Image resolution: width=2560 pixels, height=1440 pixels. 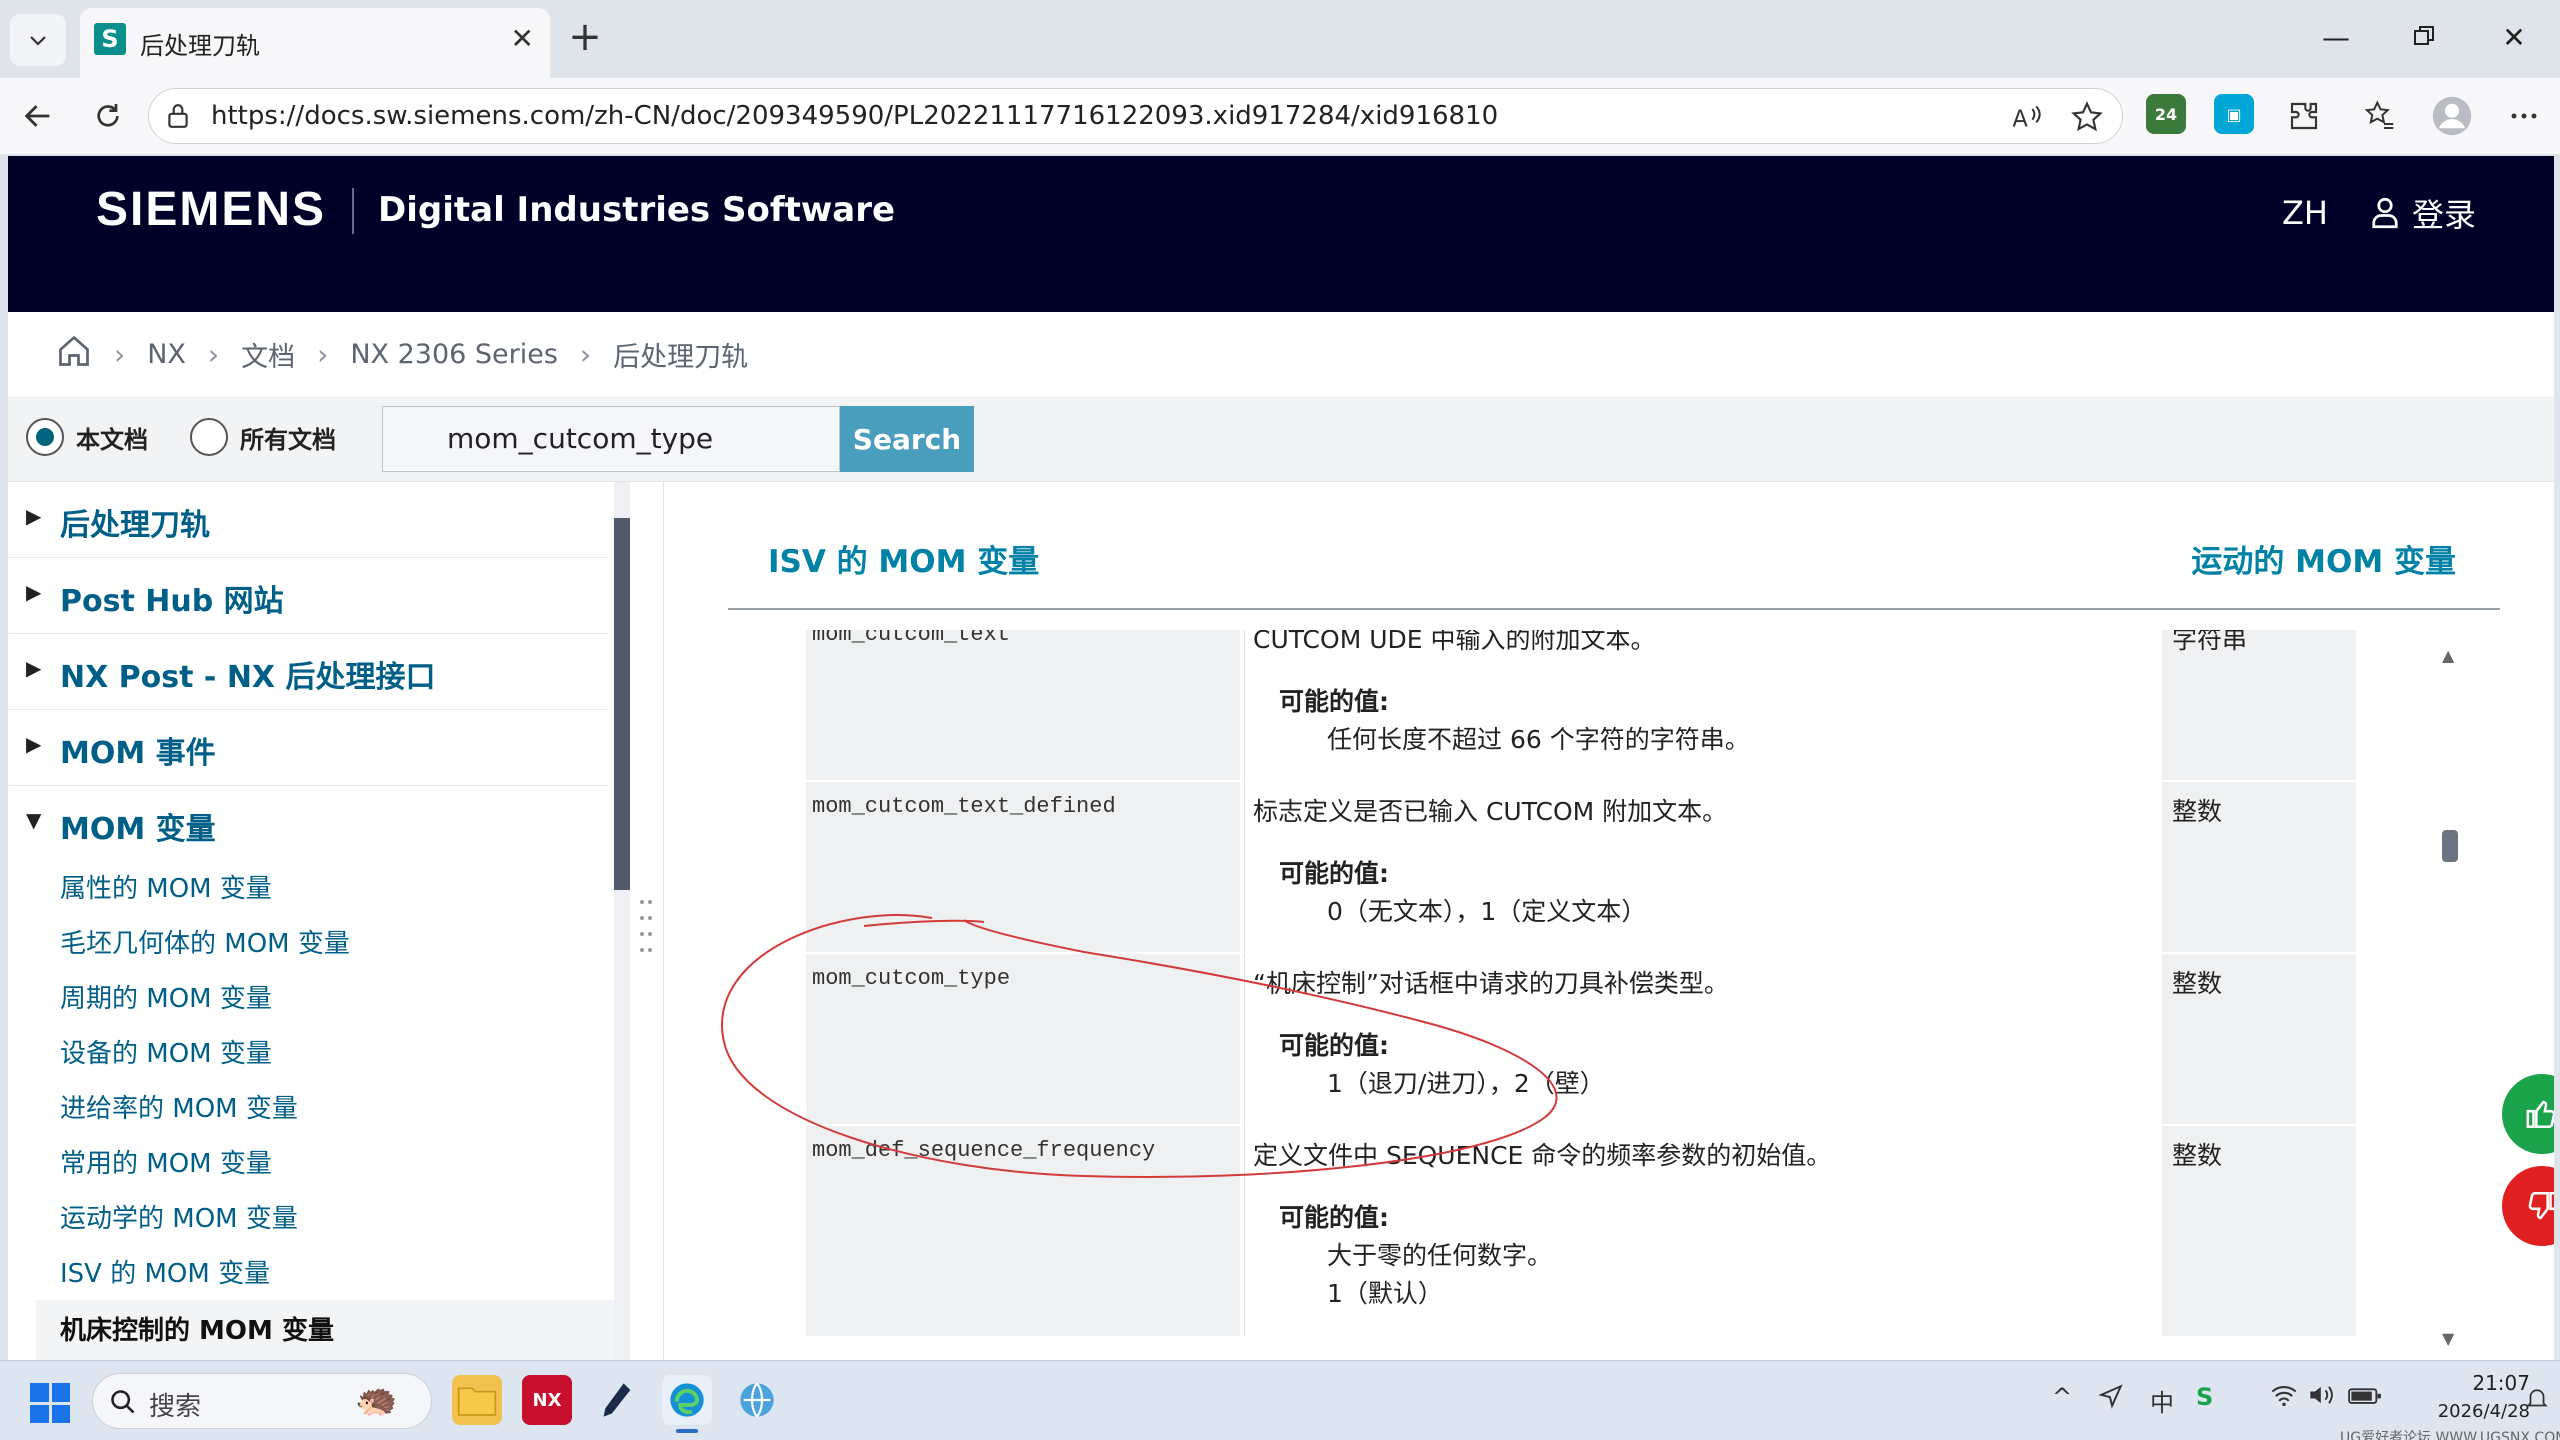 I want to click on taskbar-date: 2026/4/28, so click(x=2465, y=1411).